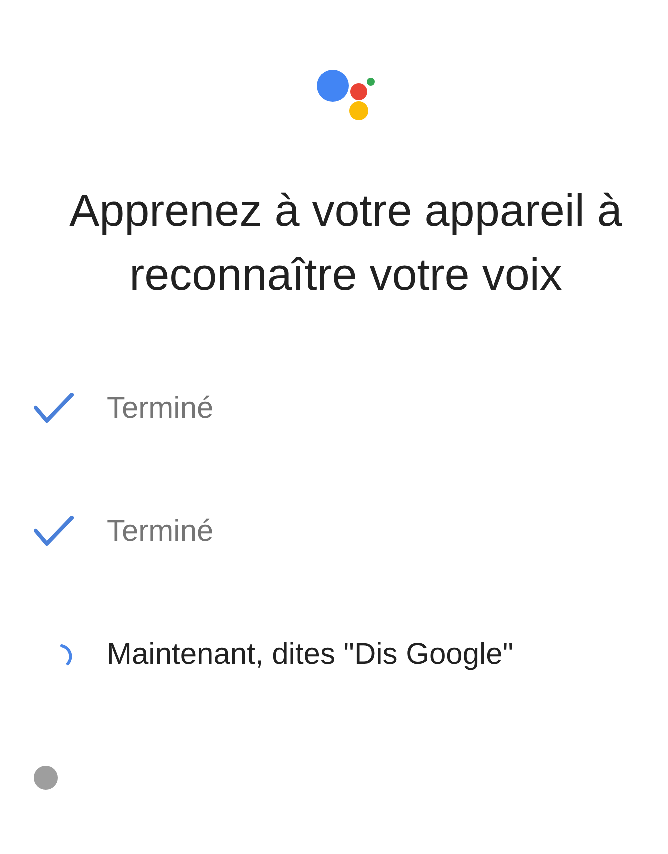 The height and width of the screenshot is (854, 668). I want to click on loading-spinner-icon, so click(66, 655).